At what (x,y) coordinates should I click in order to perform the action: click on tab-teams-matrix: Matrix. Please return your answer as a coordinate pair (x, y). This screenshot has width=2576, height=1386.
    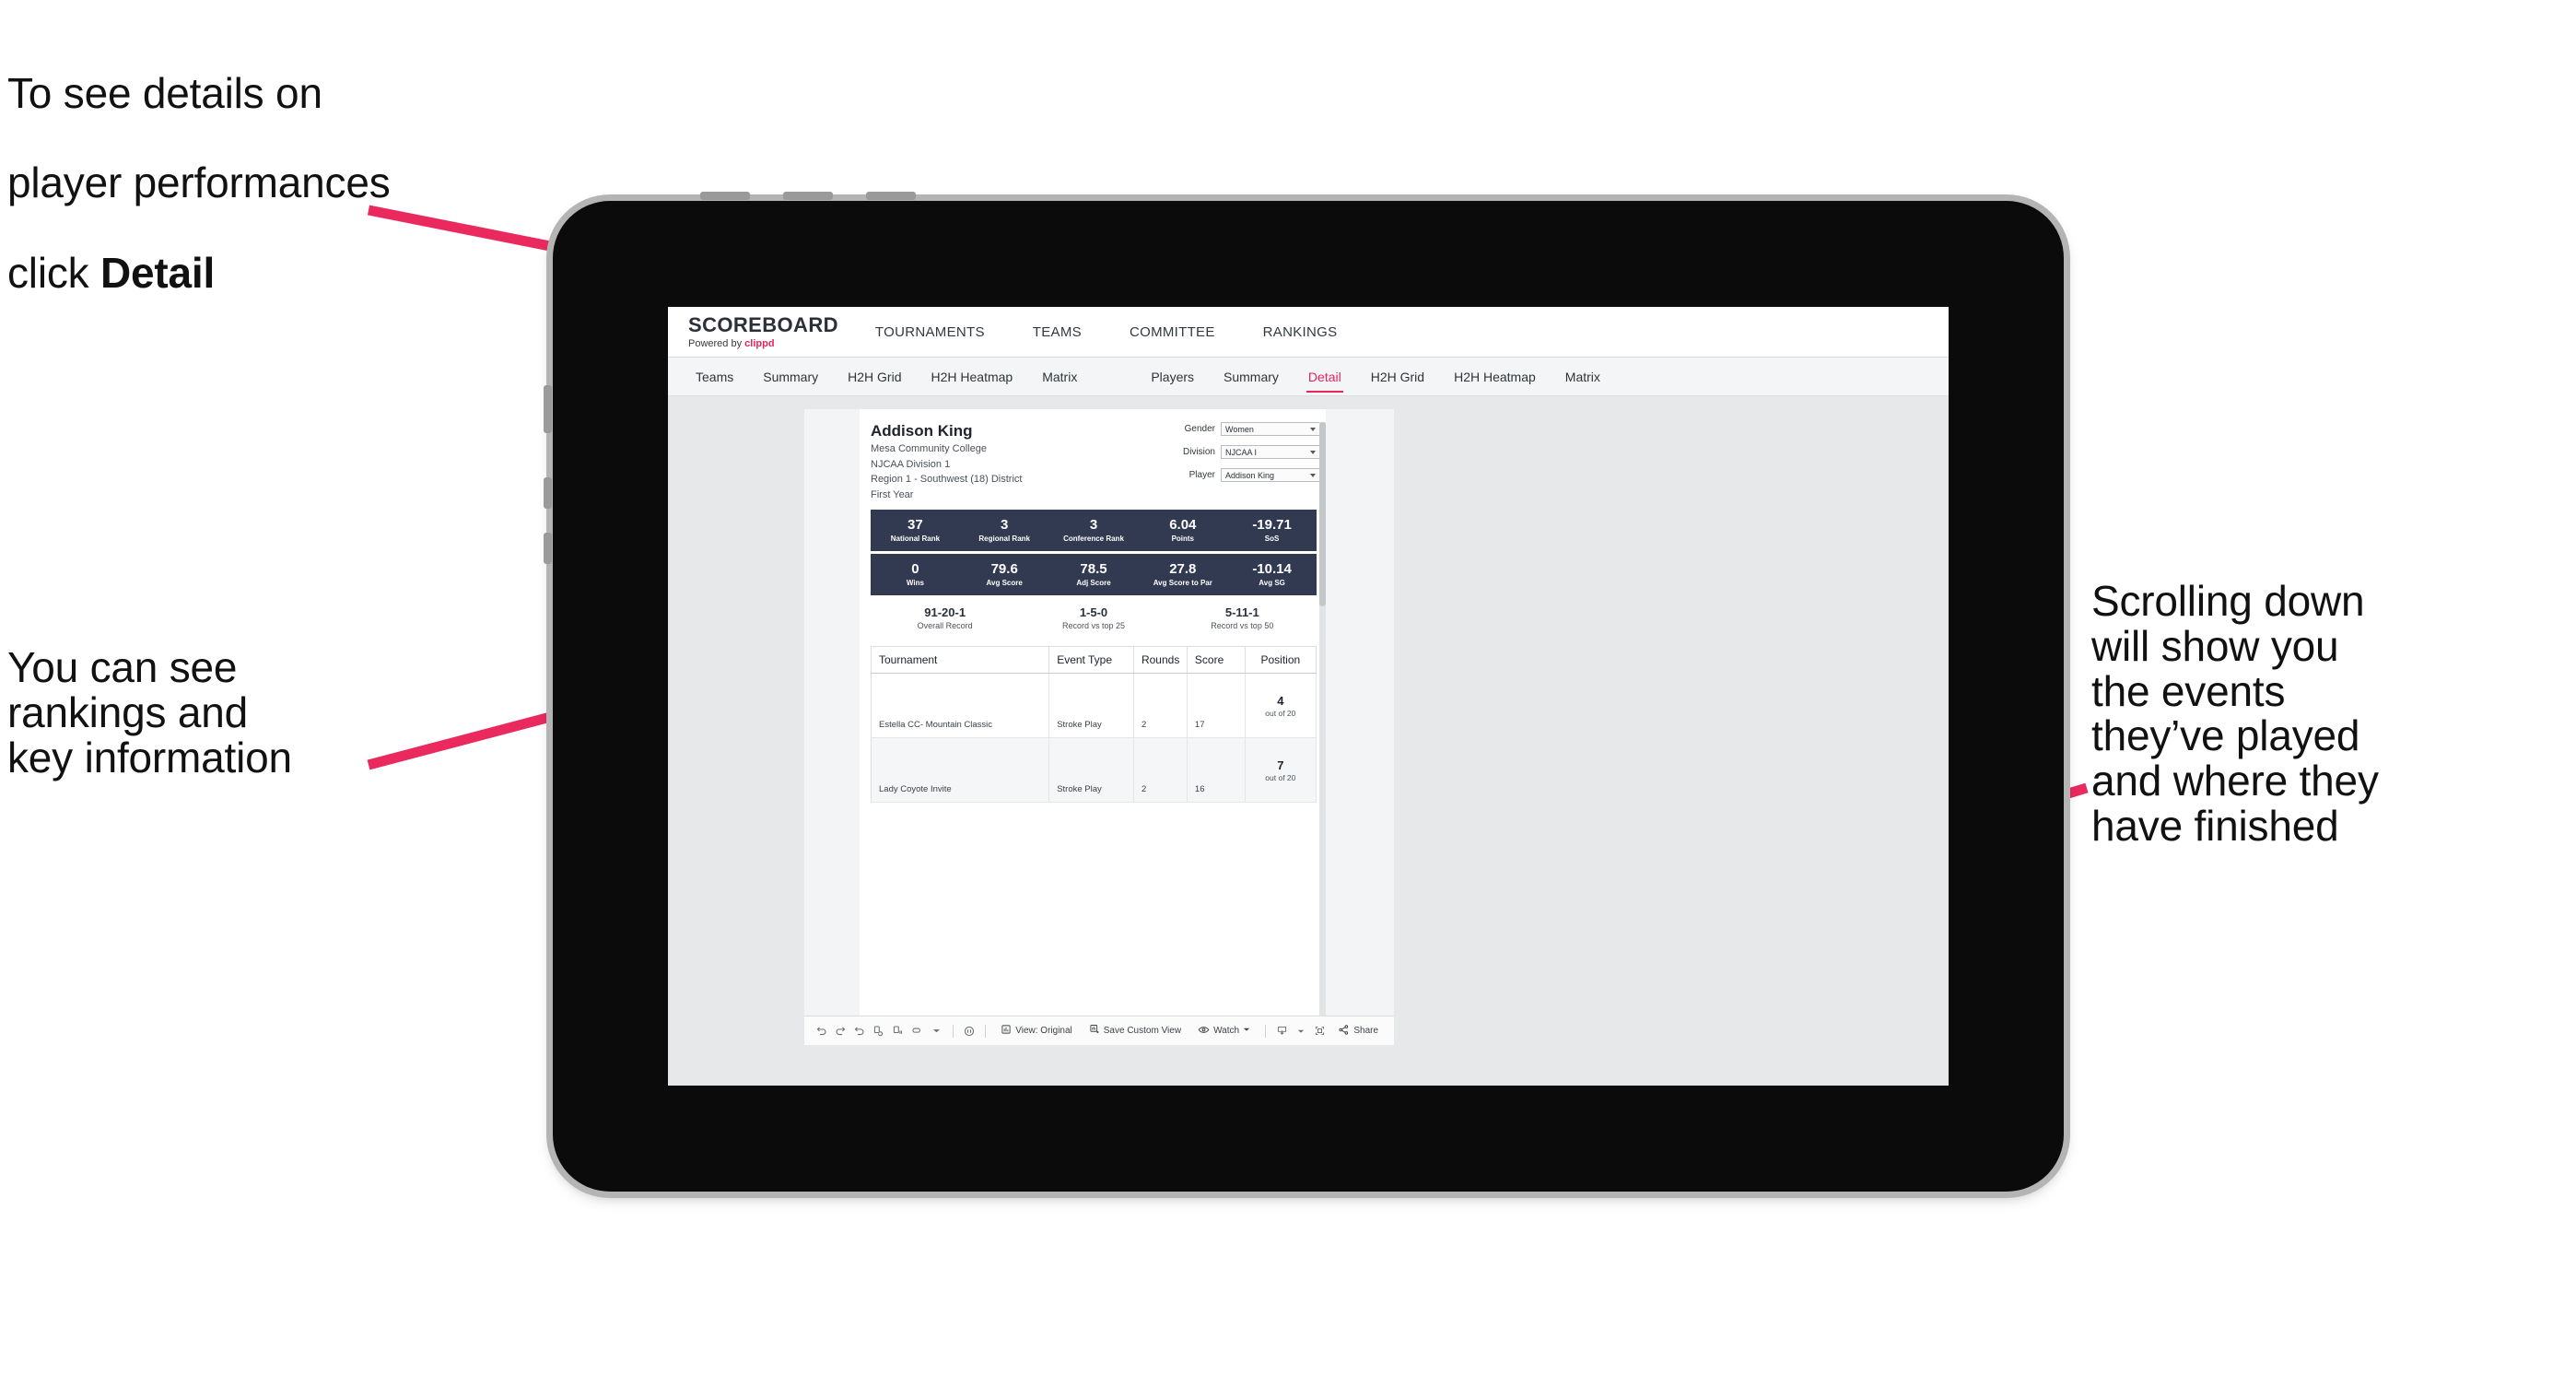
    Looking at the image, I should click on (1059, 377).